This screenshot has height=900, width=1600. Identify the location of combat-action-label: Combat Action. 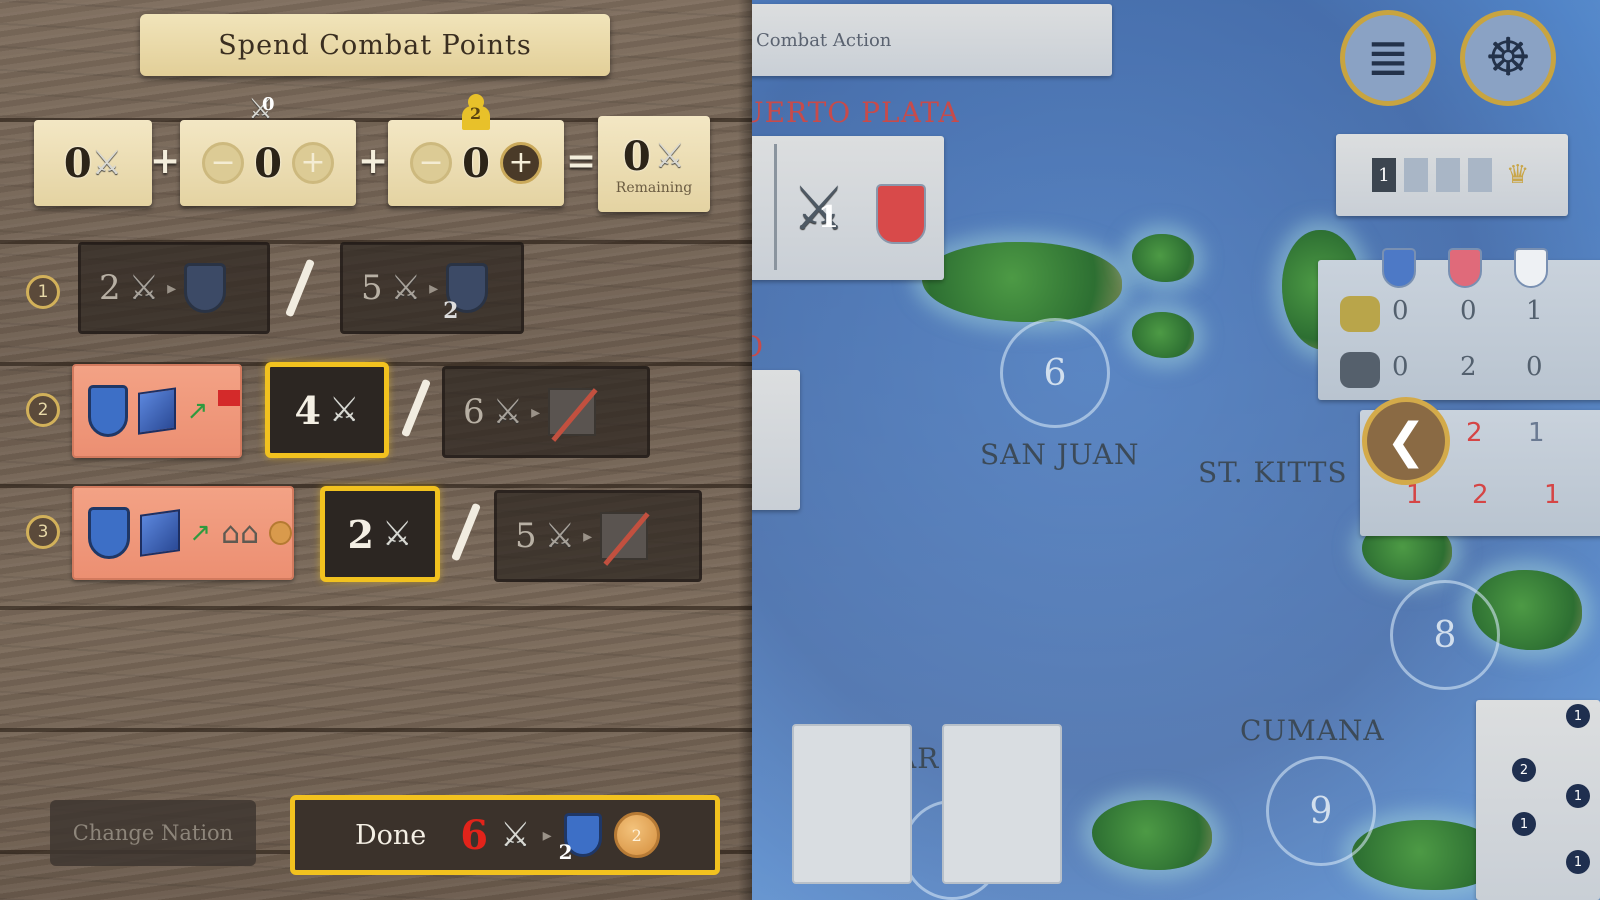
(824, 40).